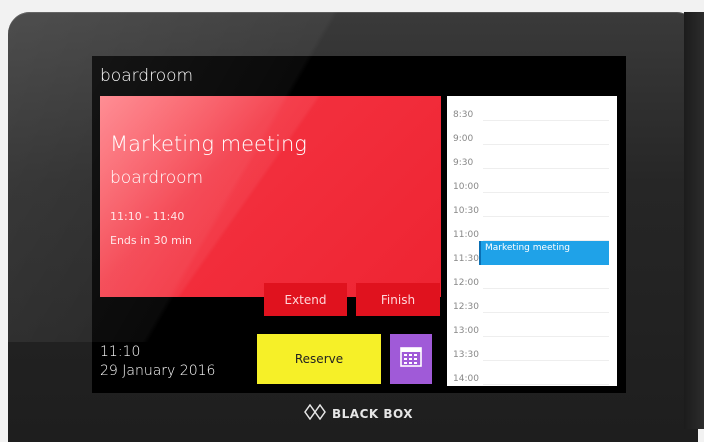 The image size is (704, 442). Describe the element at coordinates (466, 283) in the screenshot. I see `slot-label: 12:00` at that location.